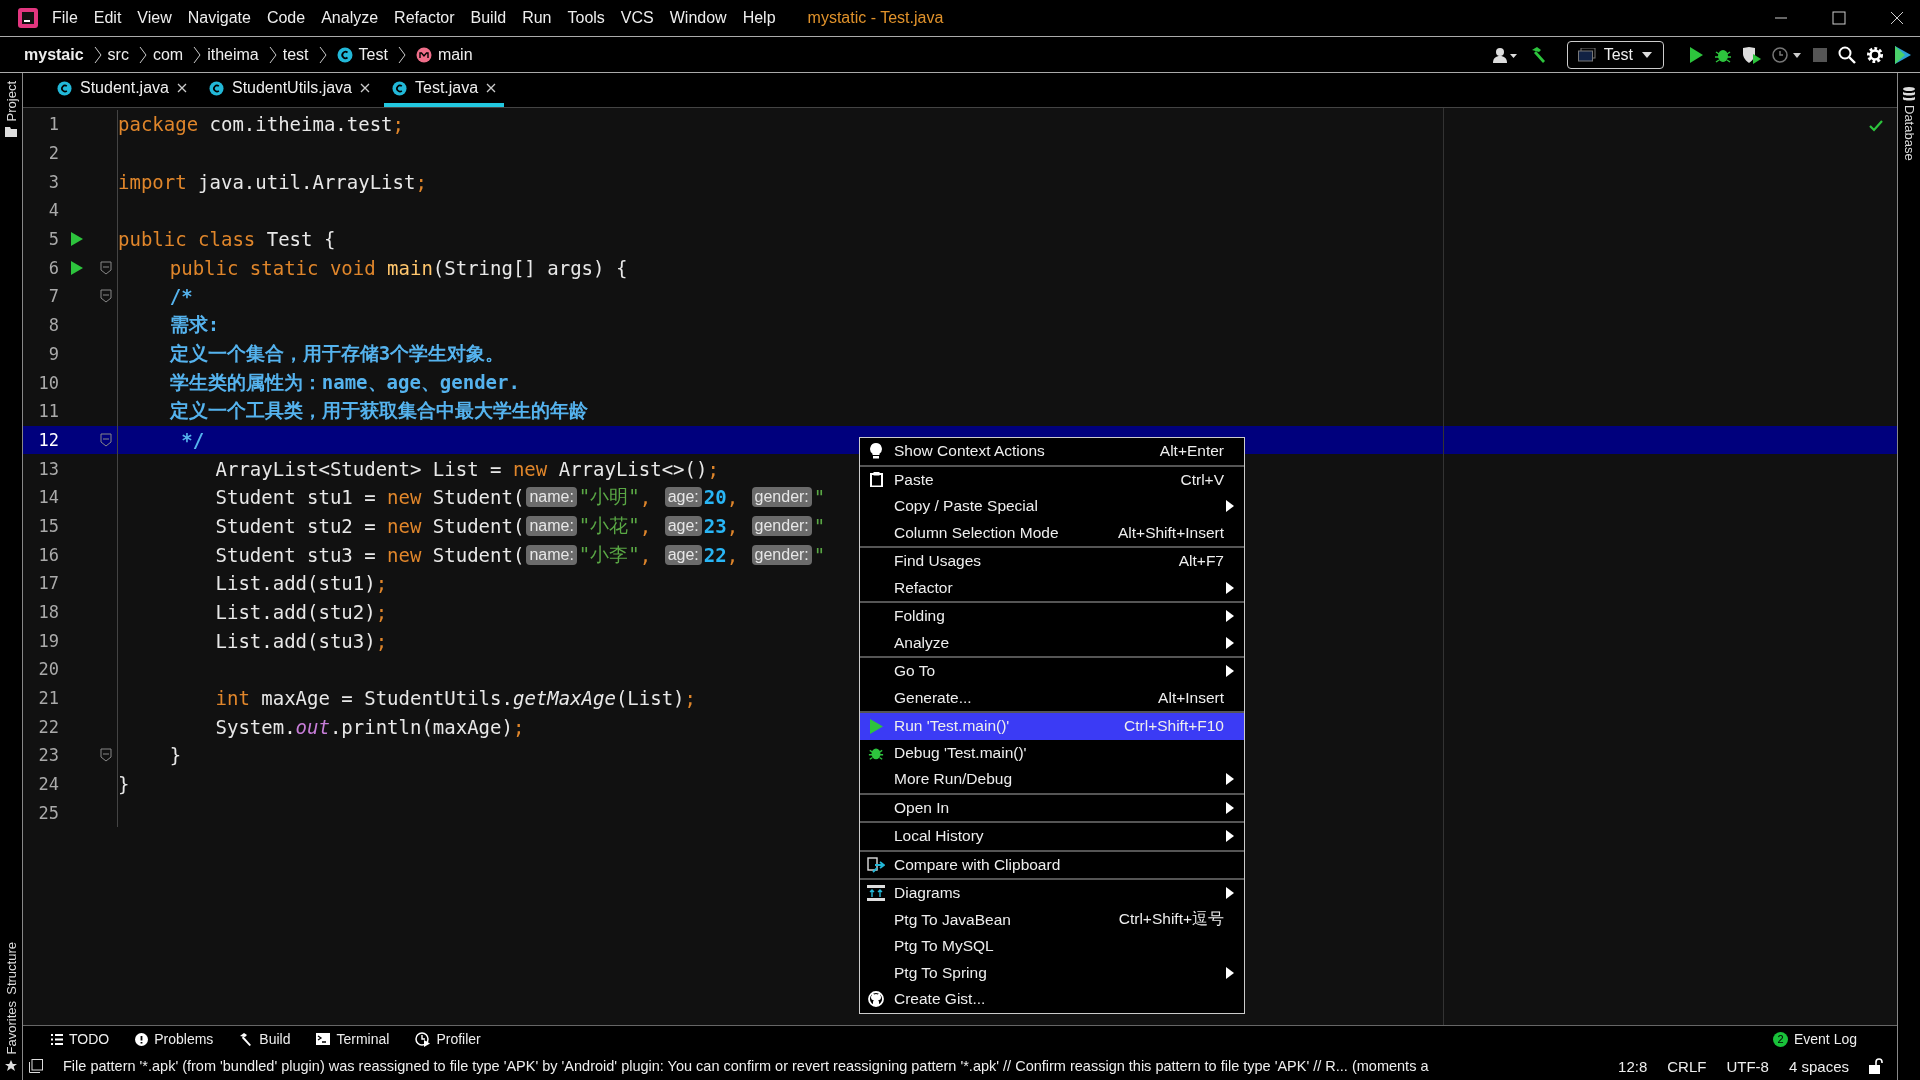 The height and width of the screenshot is (1080, 1920). What do you see at coordinates (1052, 642) in the screenshot?
I see `context-menu-item: Analyze` at bounding box center [1052, 642].